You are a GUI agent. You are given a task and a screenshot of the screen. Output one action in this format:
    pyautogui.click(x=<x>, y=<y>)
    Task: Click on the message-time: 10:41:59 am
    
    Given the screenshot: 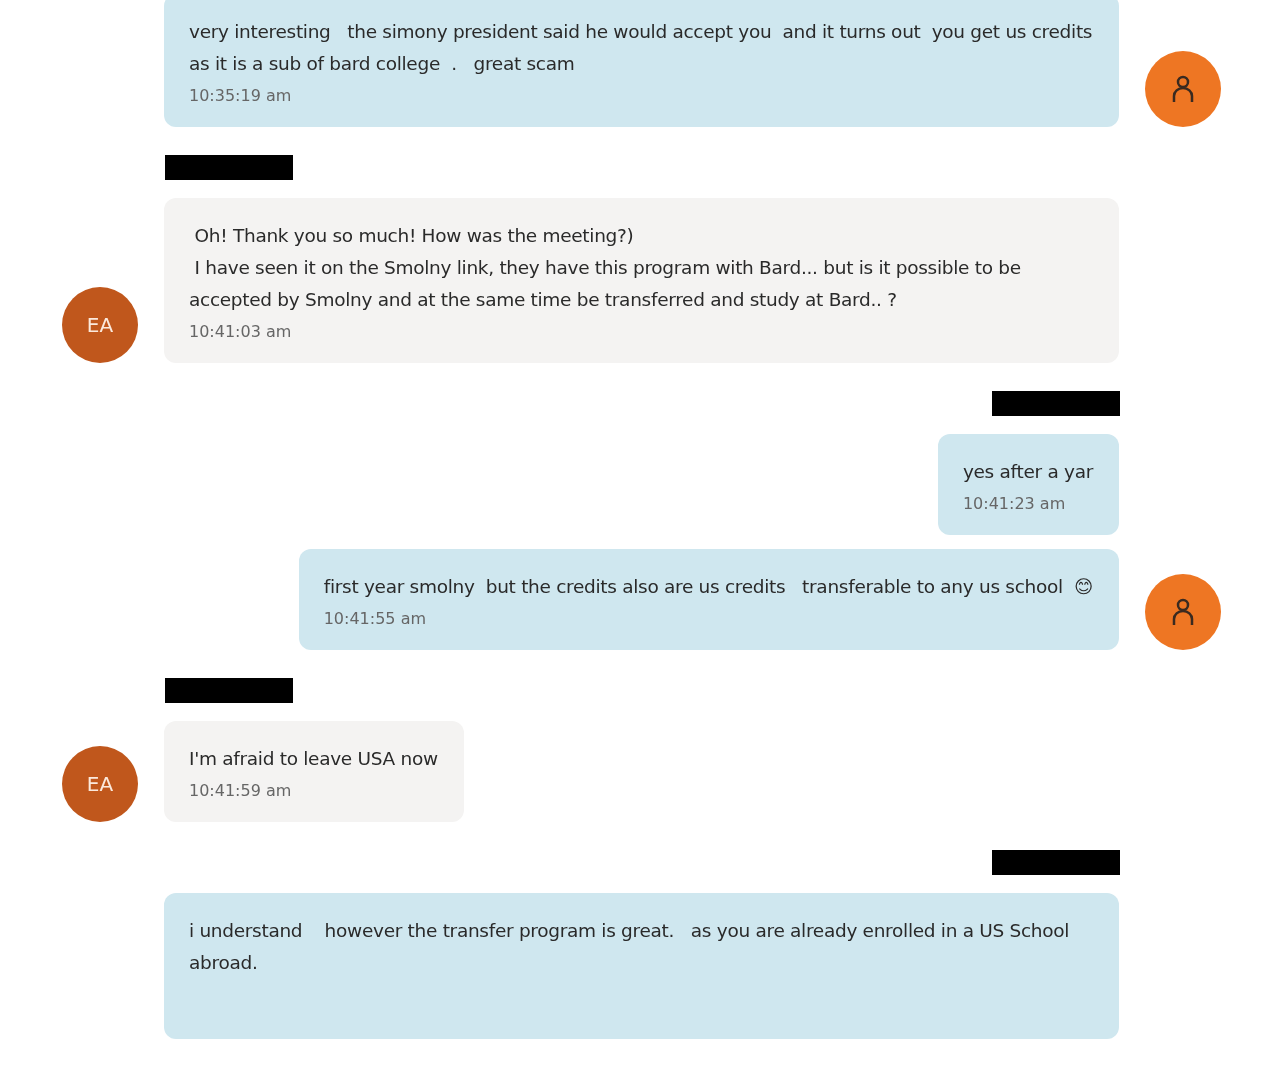 What is the action you would take?
    pyautogui.click(x=241, y=790)
    